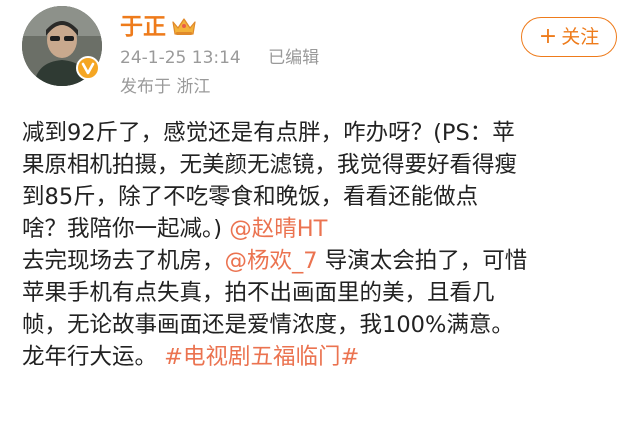 The height and width of the screenshot is (435, 640). I want to click on follow-button: + 关注, so click(569, 37).